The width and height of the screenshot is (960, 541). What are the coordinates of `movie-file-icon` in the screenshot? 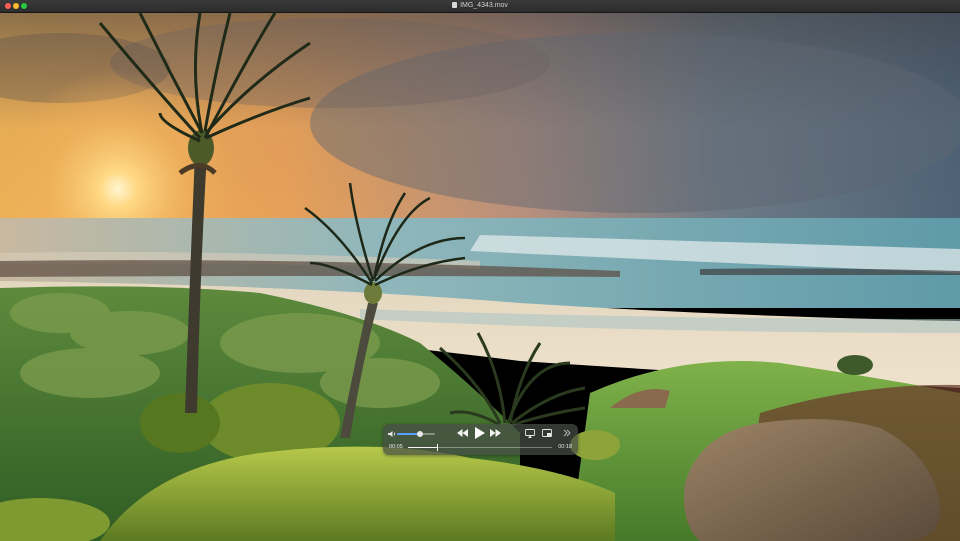 It's located at (455, 5).